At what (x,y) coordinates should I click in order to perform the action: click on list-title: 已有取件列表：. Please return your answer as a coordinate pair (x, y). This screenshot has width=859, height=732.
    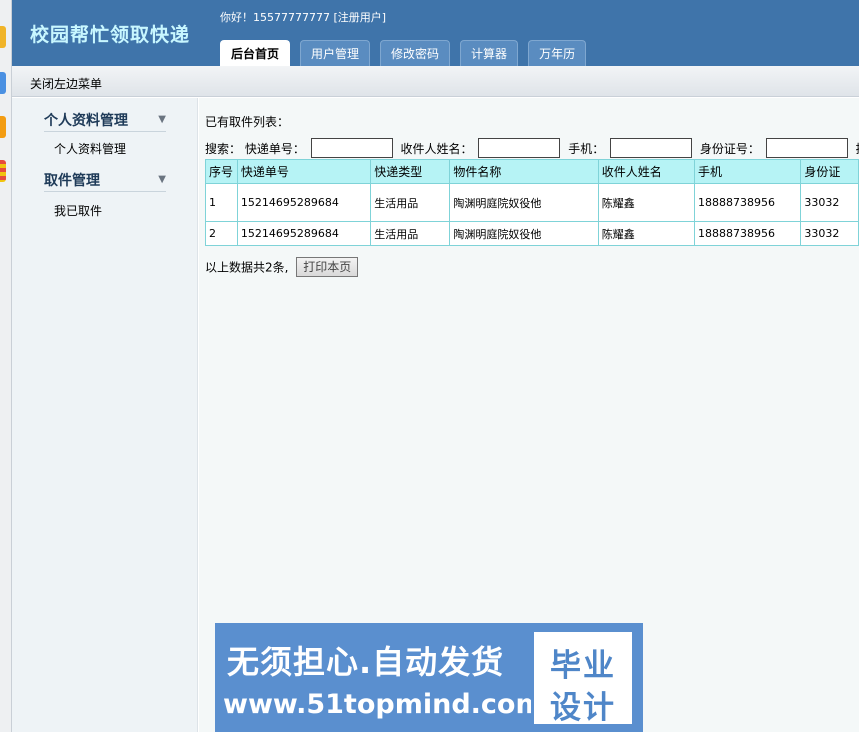
    Looking at the image, I should click on (247, 122).